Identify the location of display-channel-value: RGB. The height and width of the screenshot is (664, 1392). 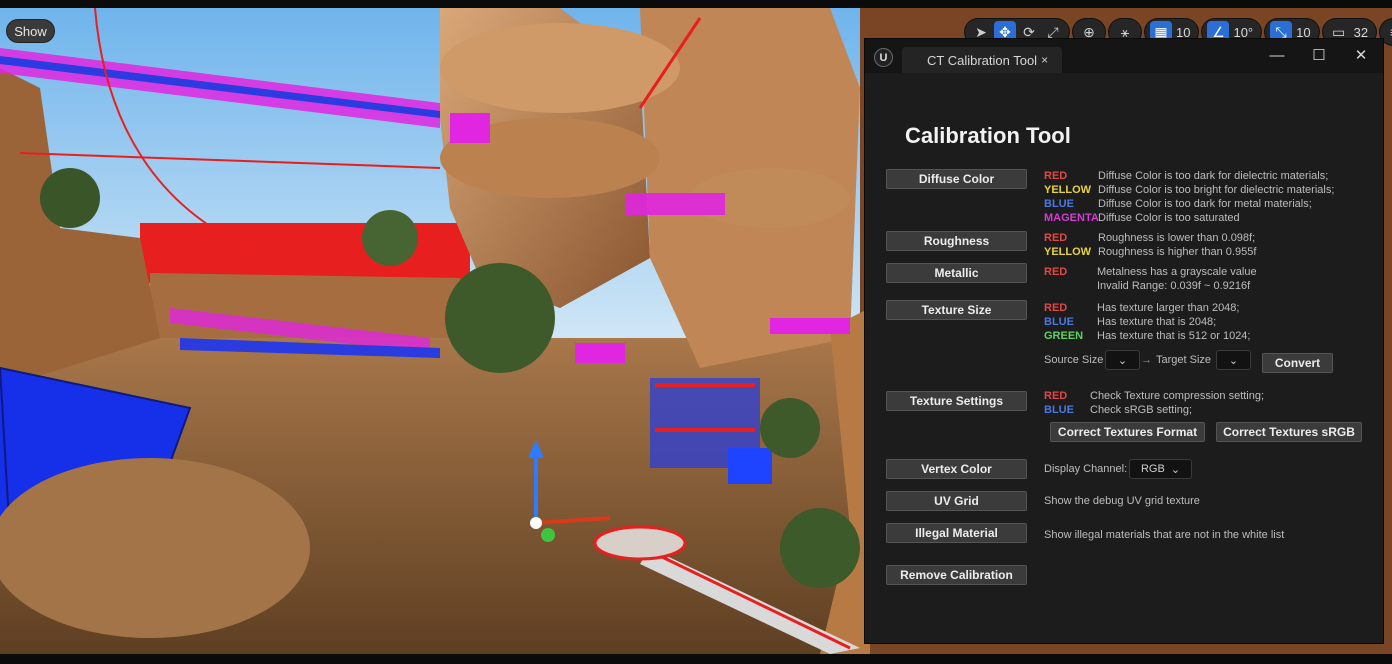
(1152, 469).